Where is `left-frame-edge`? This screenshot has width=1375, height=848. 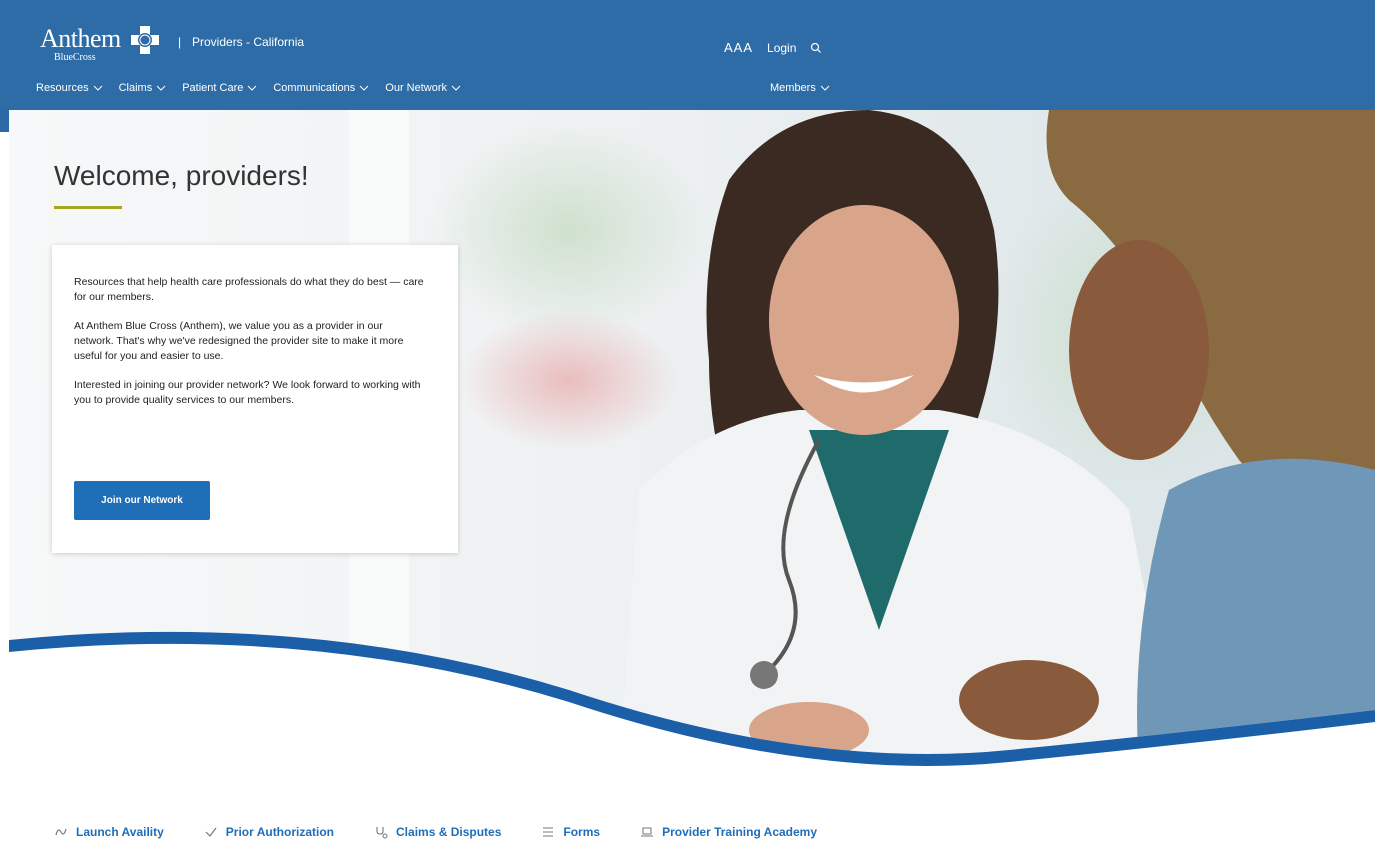 left-frame-edge is located at coordinates (4, 121).